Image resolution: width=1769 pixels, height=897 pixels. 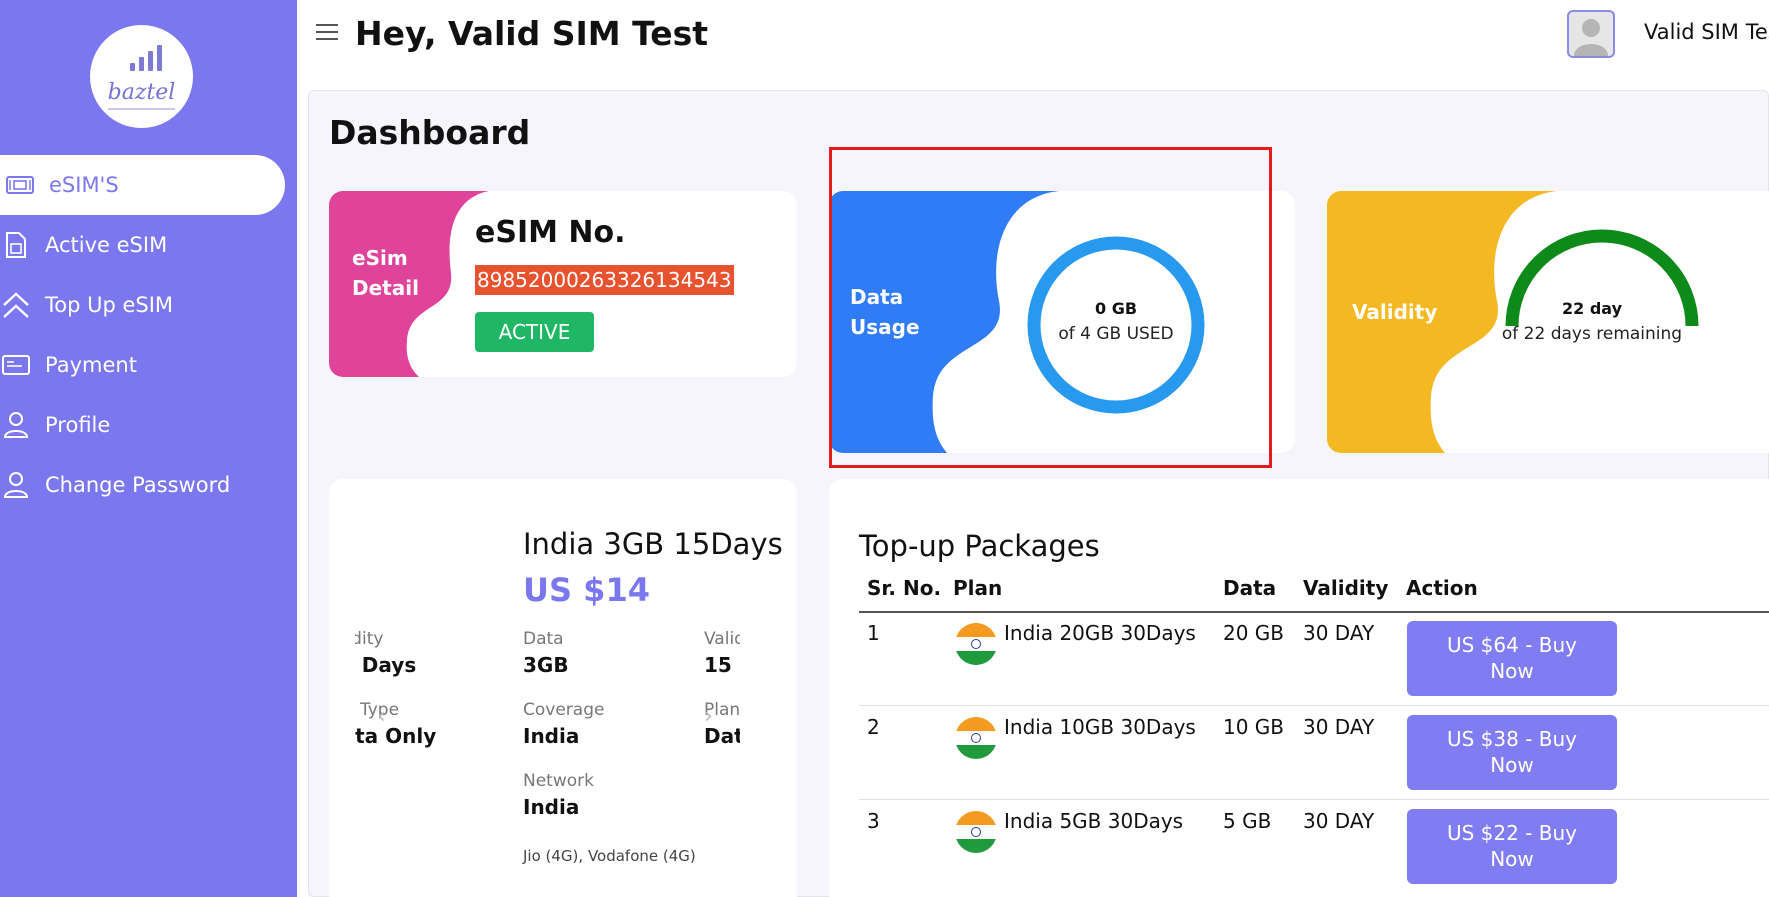 What do you see at coordinates (1512, 752) in the screenshot?
I see `buy-now-button: US $38 - Buy Now` at bounding box center [1512, 752].